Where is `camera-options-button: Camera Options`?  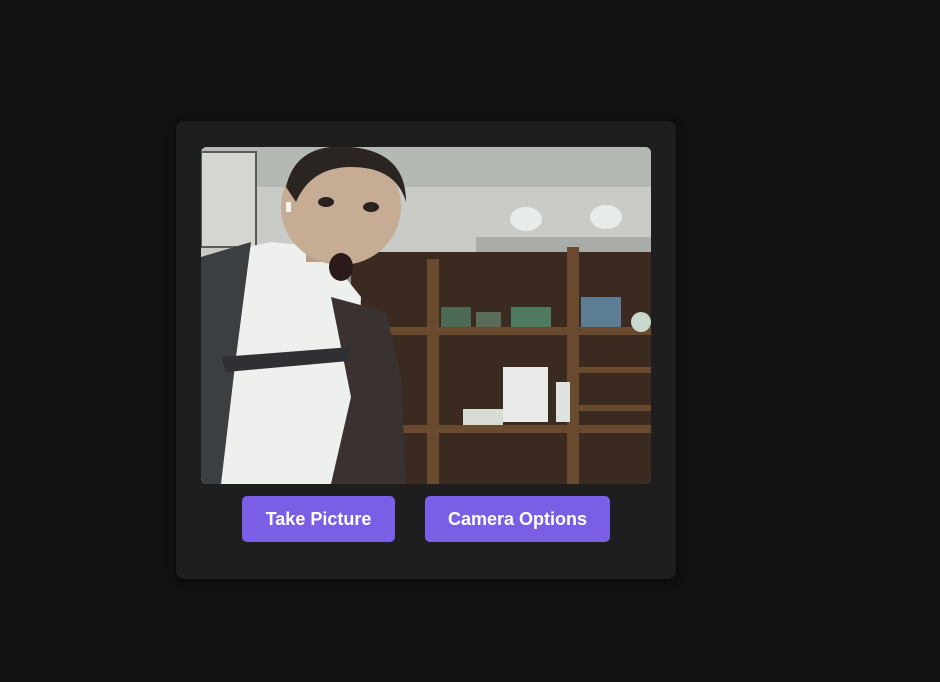 camera-options-button: Camera Options is located at coordinates (517, 519).